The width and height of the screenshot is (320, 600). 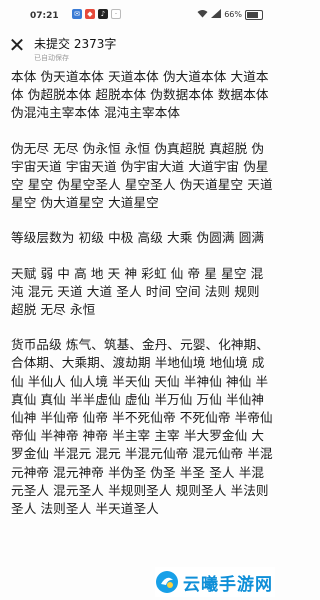 I want to click on battery-icon, so click(x=254, y=14).